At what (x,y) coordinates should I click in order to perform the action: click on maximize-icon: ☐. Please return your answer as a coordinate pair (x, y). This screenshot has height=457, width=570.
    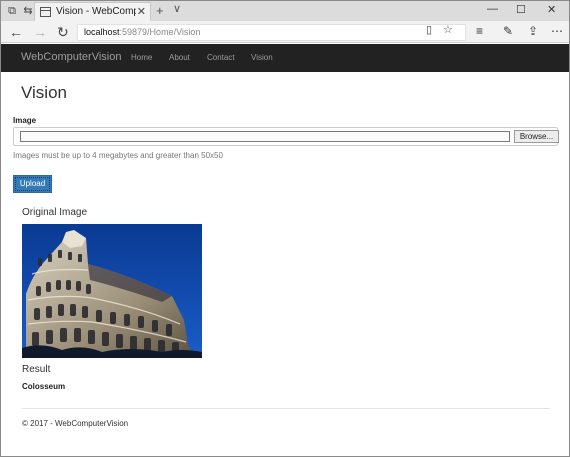
    Looking at the image, I should click on (521, 9).